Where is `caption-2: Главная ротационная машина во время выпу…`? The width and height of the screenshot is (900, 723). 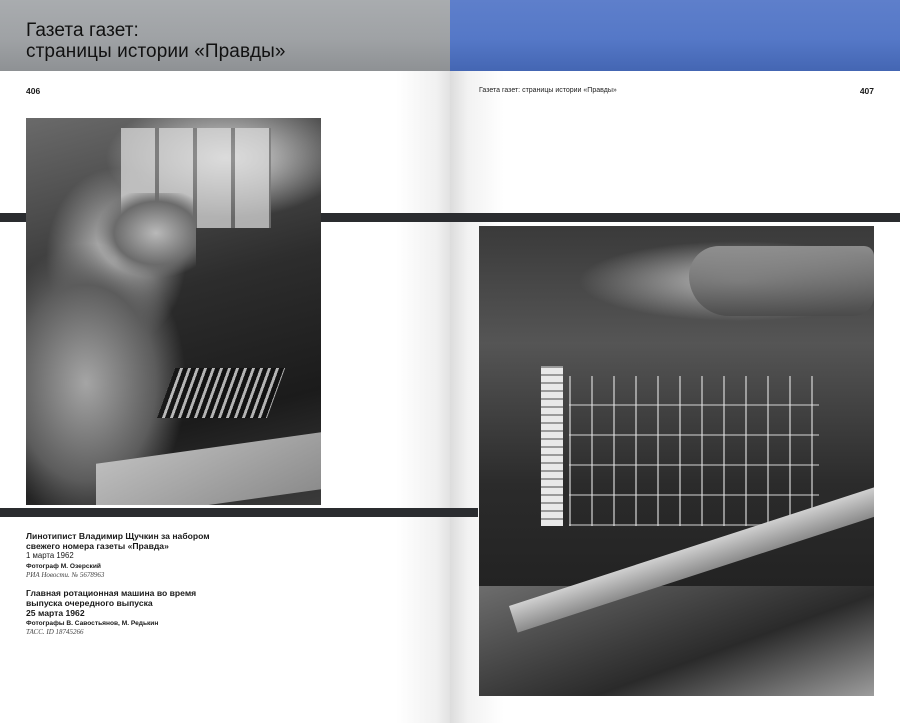
caption-2: Главная ротационная машина во время выпу… is located at coordinates (171, 612).